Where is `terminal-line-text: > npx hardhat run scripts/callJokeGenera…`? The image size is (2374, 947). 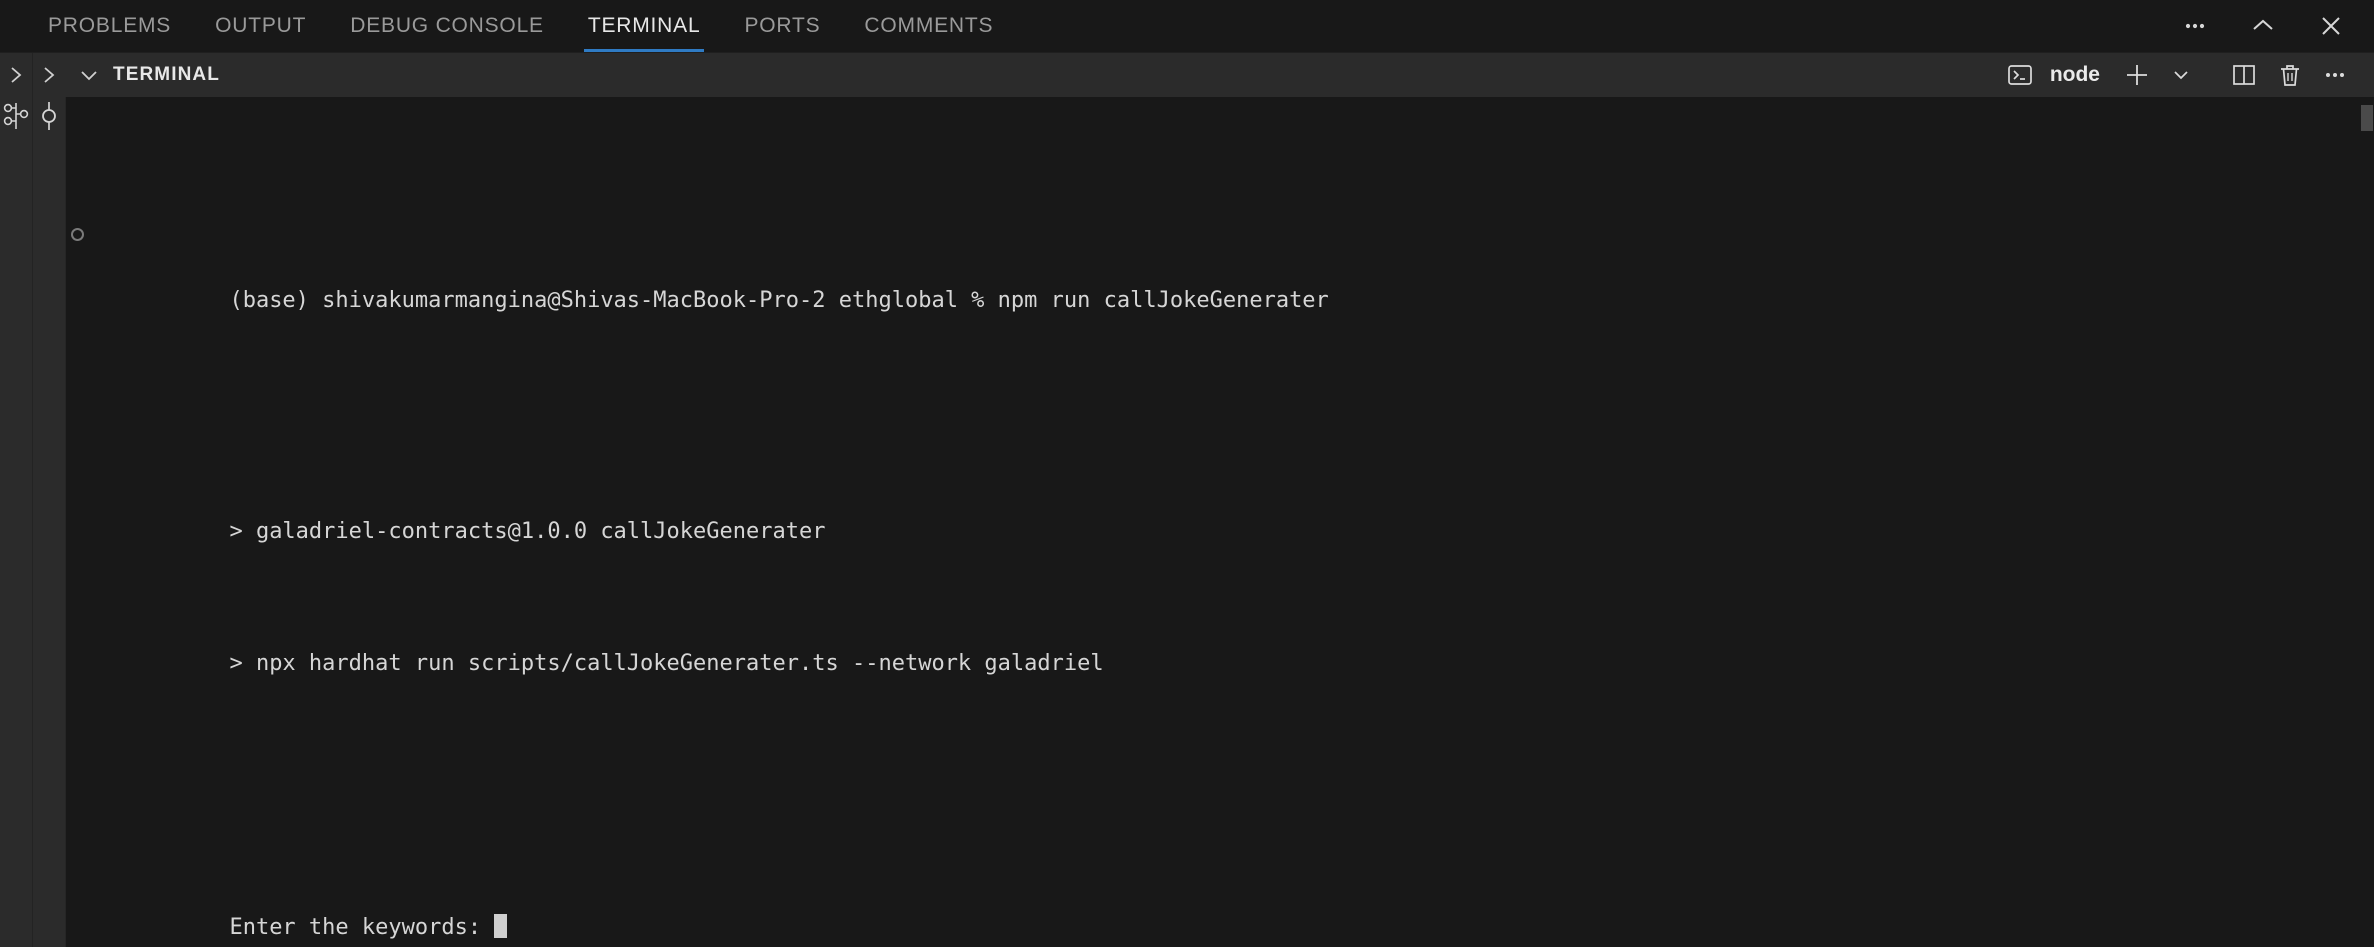
terminal-line-text: > npx hardhat run scripts/callJokeGenera… is located at coordinates (666, 663).